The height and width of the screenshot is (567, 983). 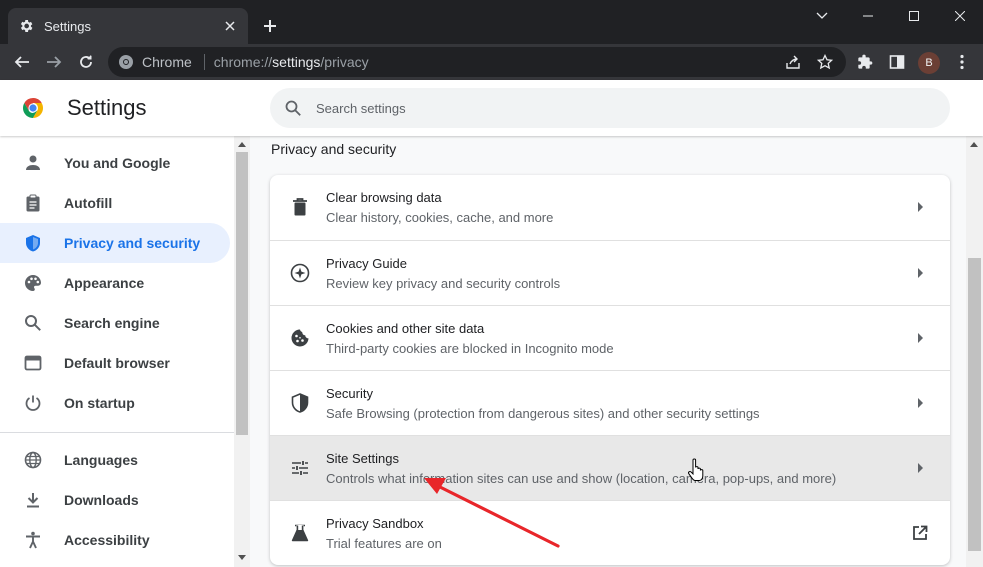 I want to click on settings-header: Settings, so click(x=491, y=108).